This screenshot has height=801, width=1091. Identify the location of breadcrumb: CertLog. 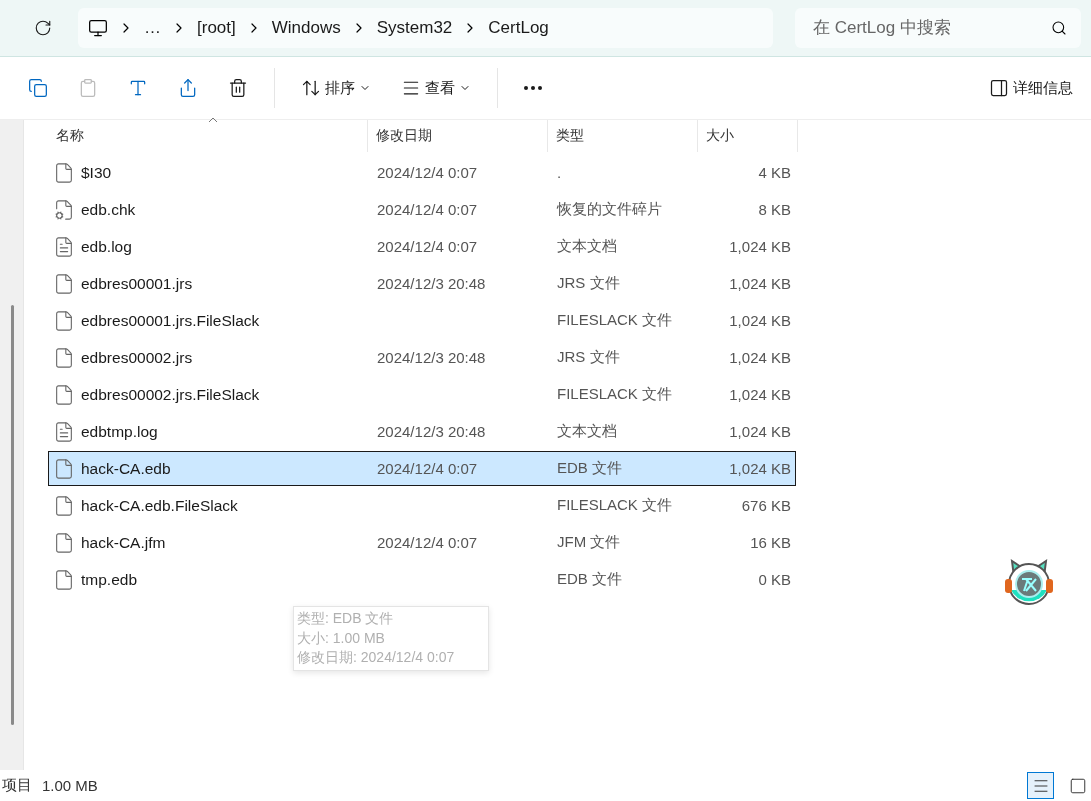
(518, 28).